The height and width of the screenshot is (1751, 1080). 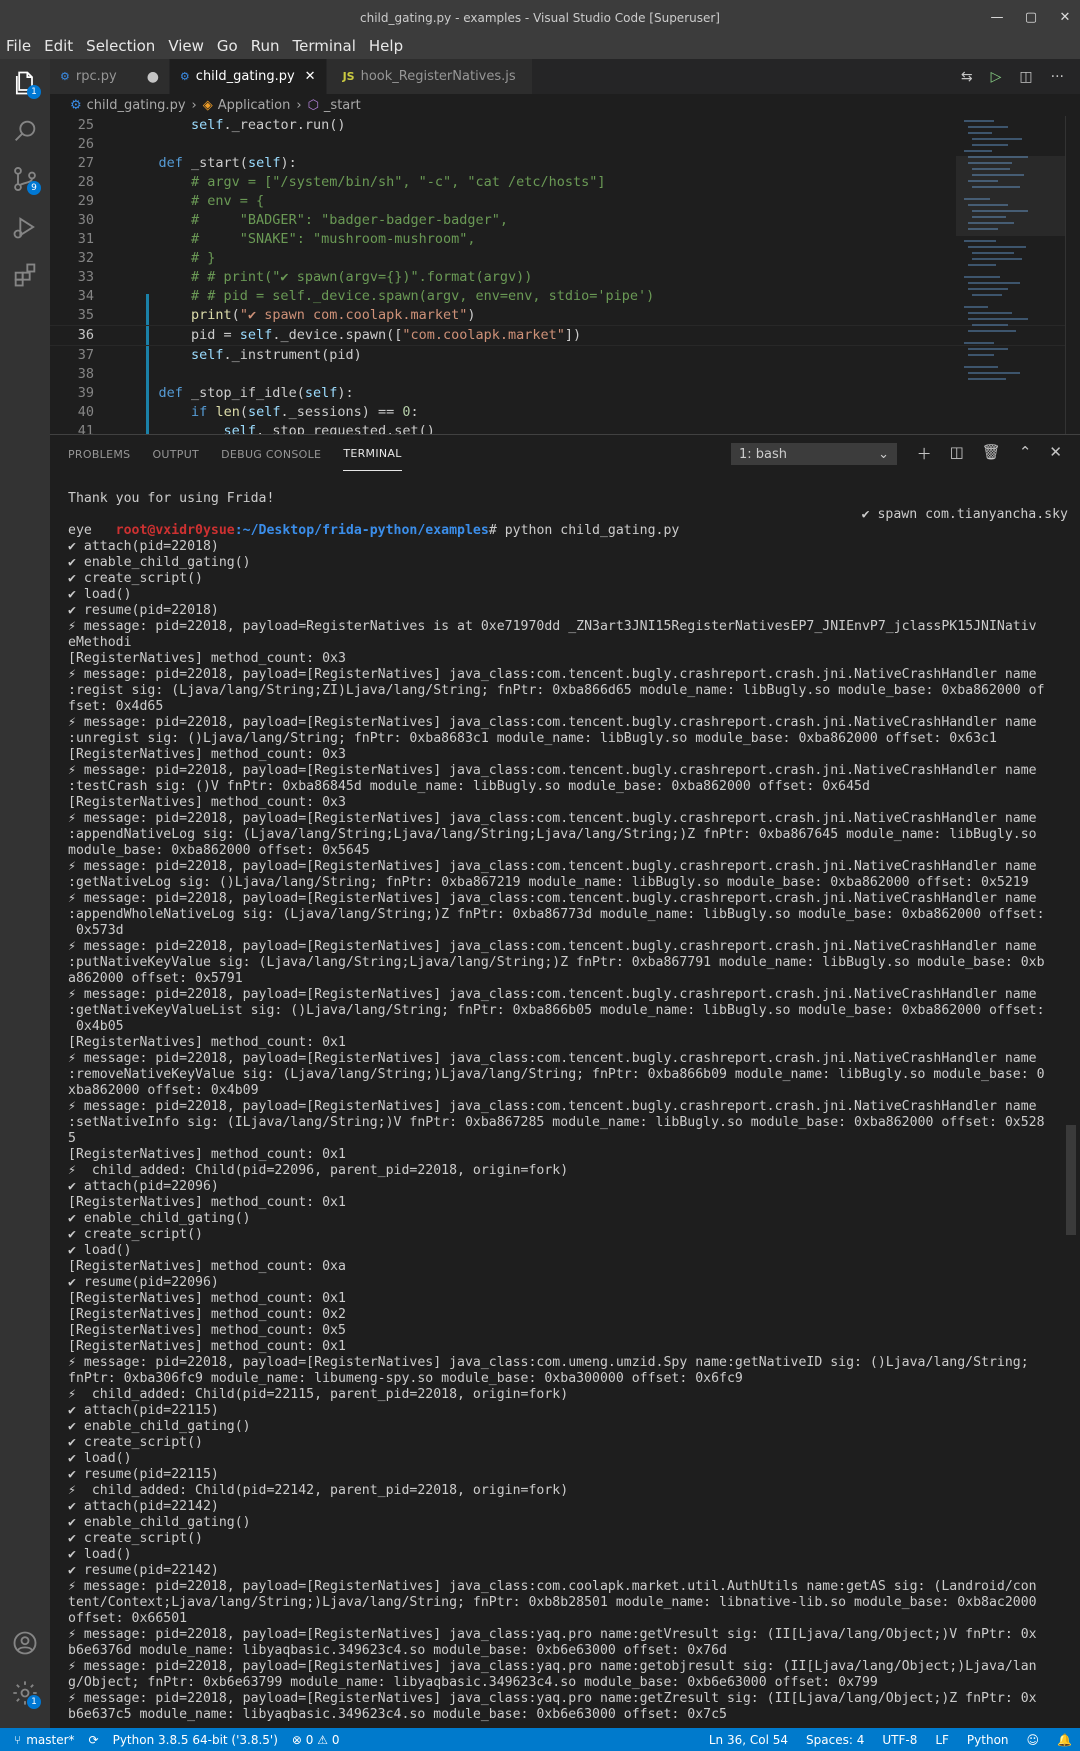 I want to click on feedback-icon: ☺, so click(x=1033, y=1740).